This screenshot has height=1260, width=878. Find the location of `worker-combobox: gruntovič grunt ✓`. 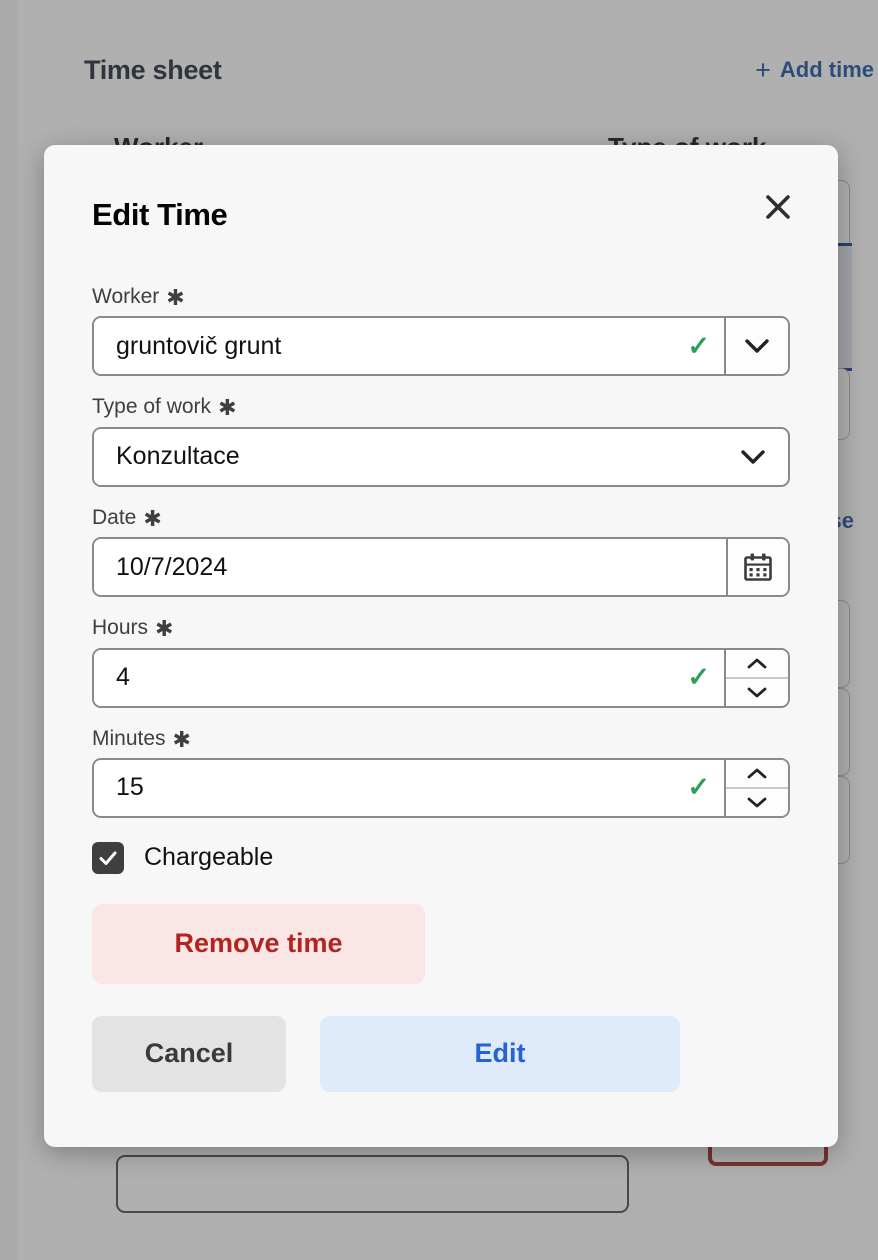

worker-combobox: gruntovič grunt ✓ is located at coordinates (441, 346).